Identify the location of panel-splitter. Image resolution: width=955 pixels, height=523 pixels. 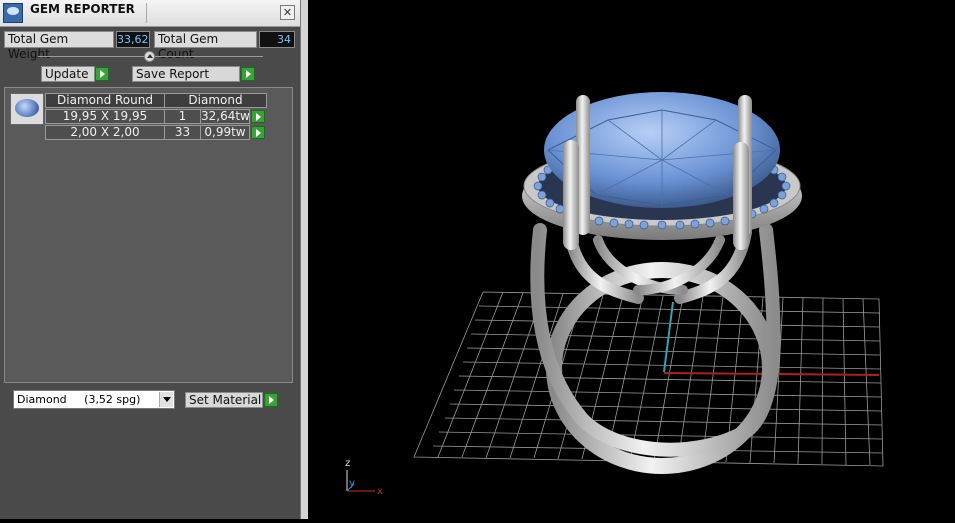
(304, 259).